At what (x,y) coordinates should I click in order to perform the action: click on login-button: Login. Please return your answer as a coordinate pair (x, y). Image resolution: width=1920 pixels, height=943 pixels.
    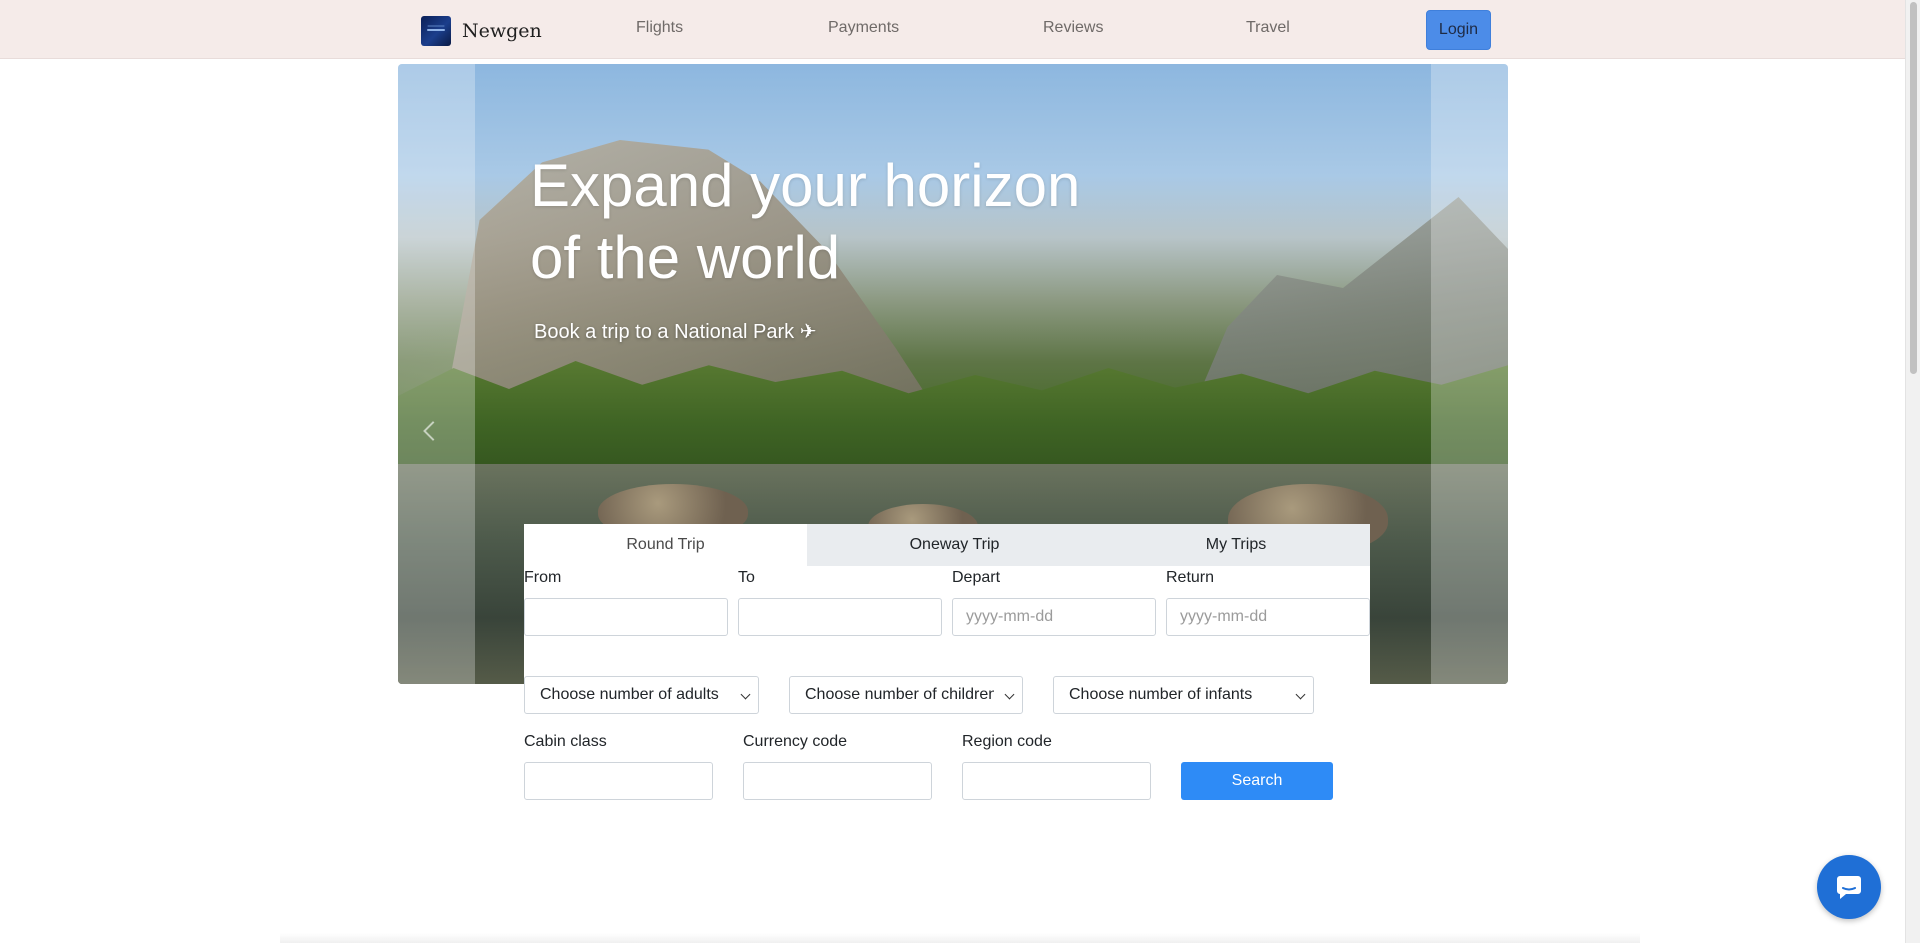
    Looking at the image, I should click on (1458, 30).